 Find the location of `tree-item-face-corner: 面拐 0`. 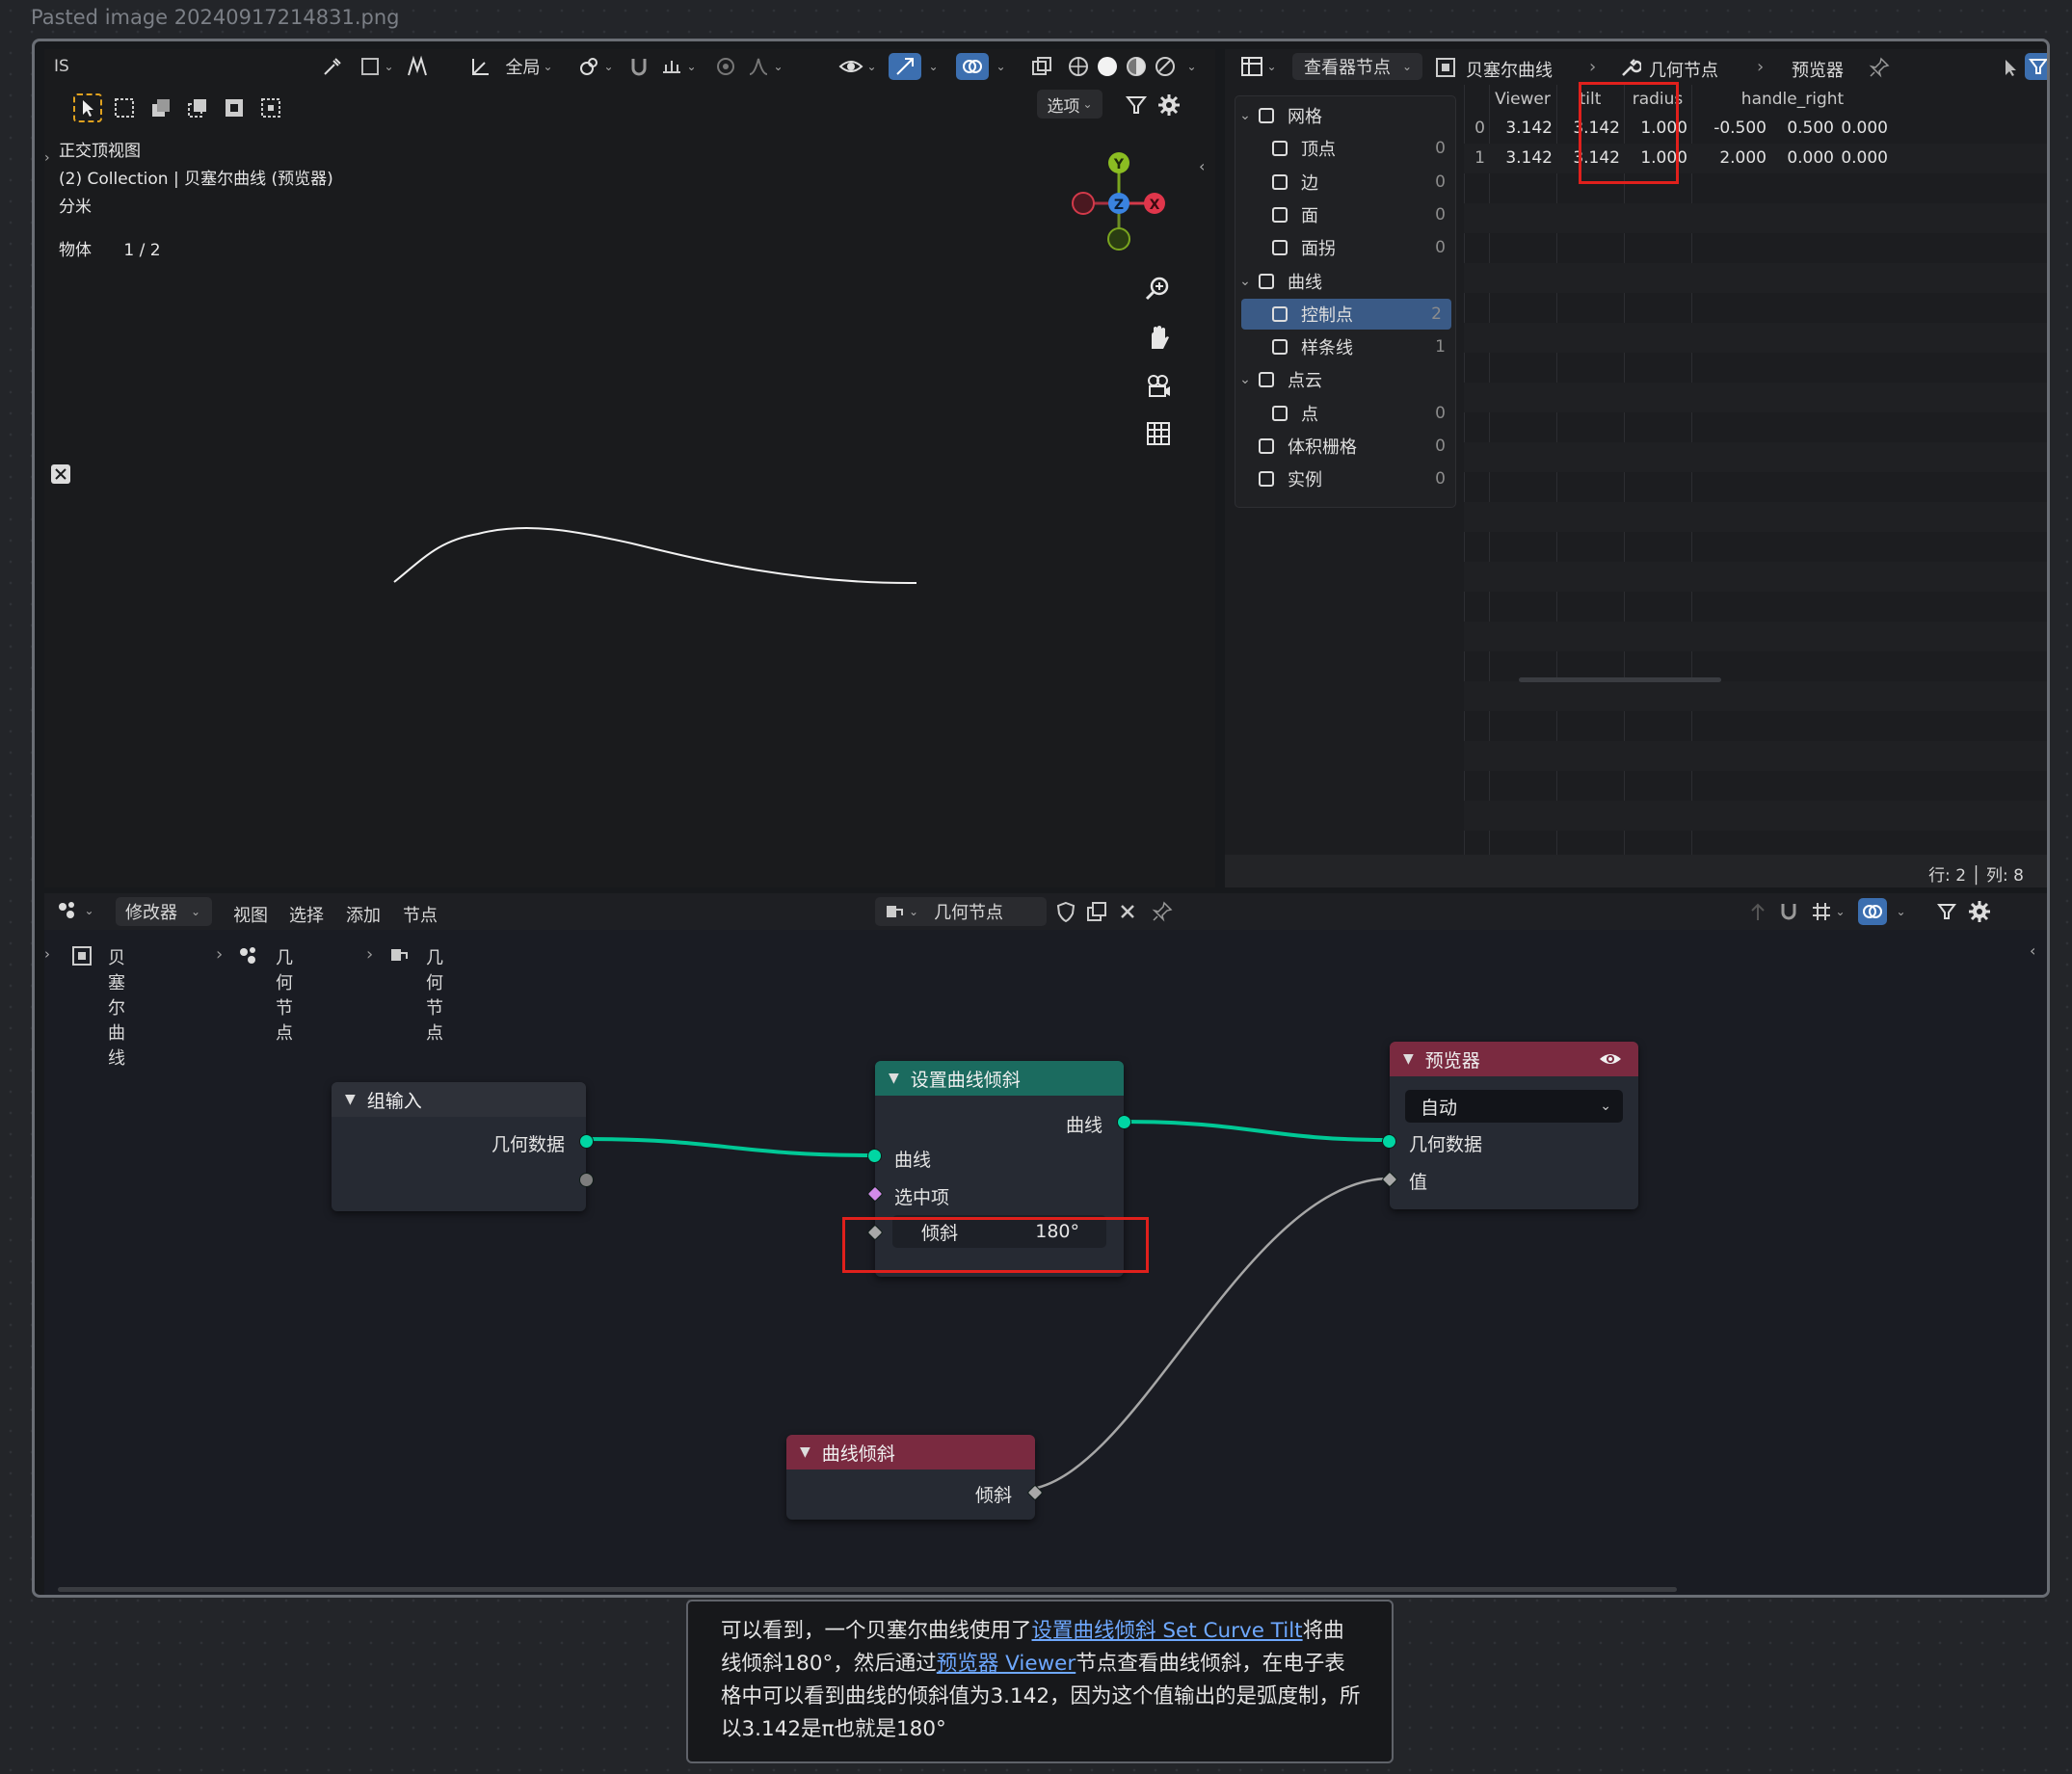

tree-item-face-corner: 面拐 0 is located at coordinates (1345, 247).